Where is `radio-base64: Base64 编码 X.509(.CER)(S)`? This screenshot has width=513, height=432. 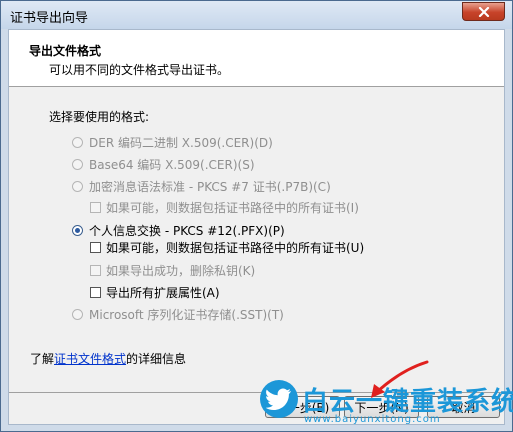 radio-base64: Base64 编码 X.509(.CER)(S) is located at coordinates (163, 164).